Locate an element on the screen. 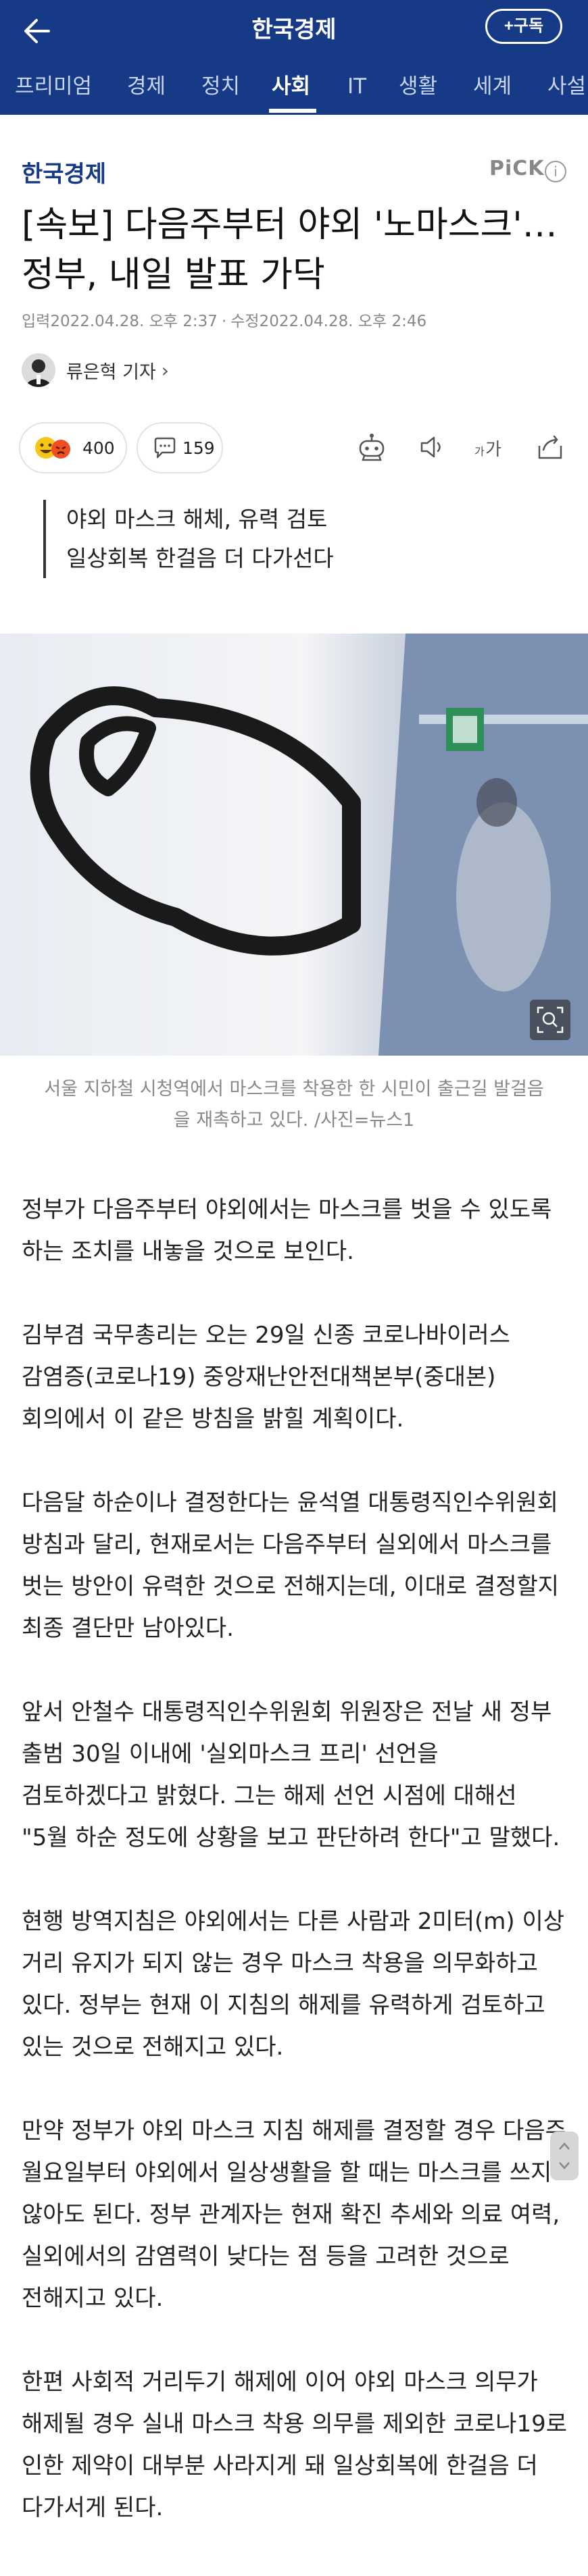 The image size is (588, 2576). tab-editorial: 사설 is located at coordinates (566, 86).